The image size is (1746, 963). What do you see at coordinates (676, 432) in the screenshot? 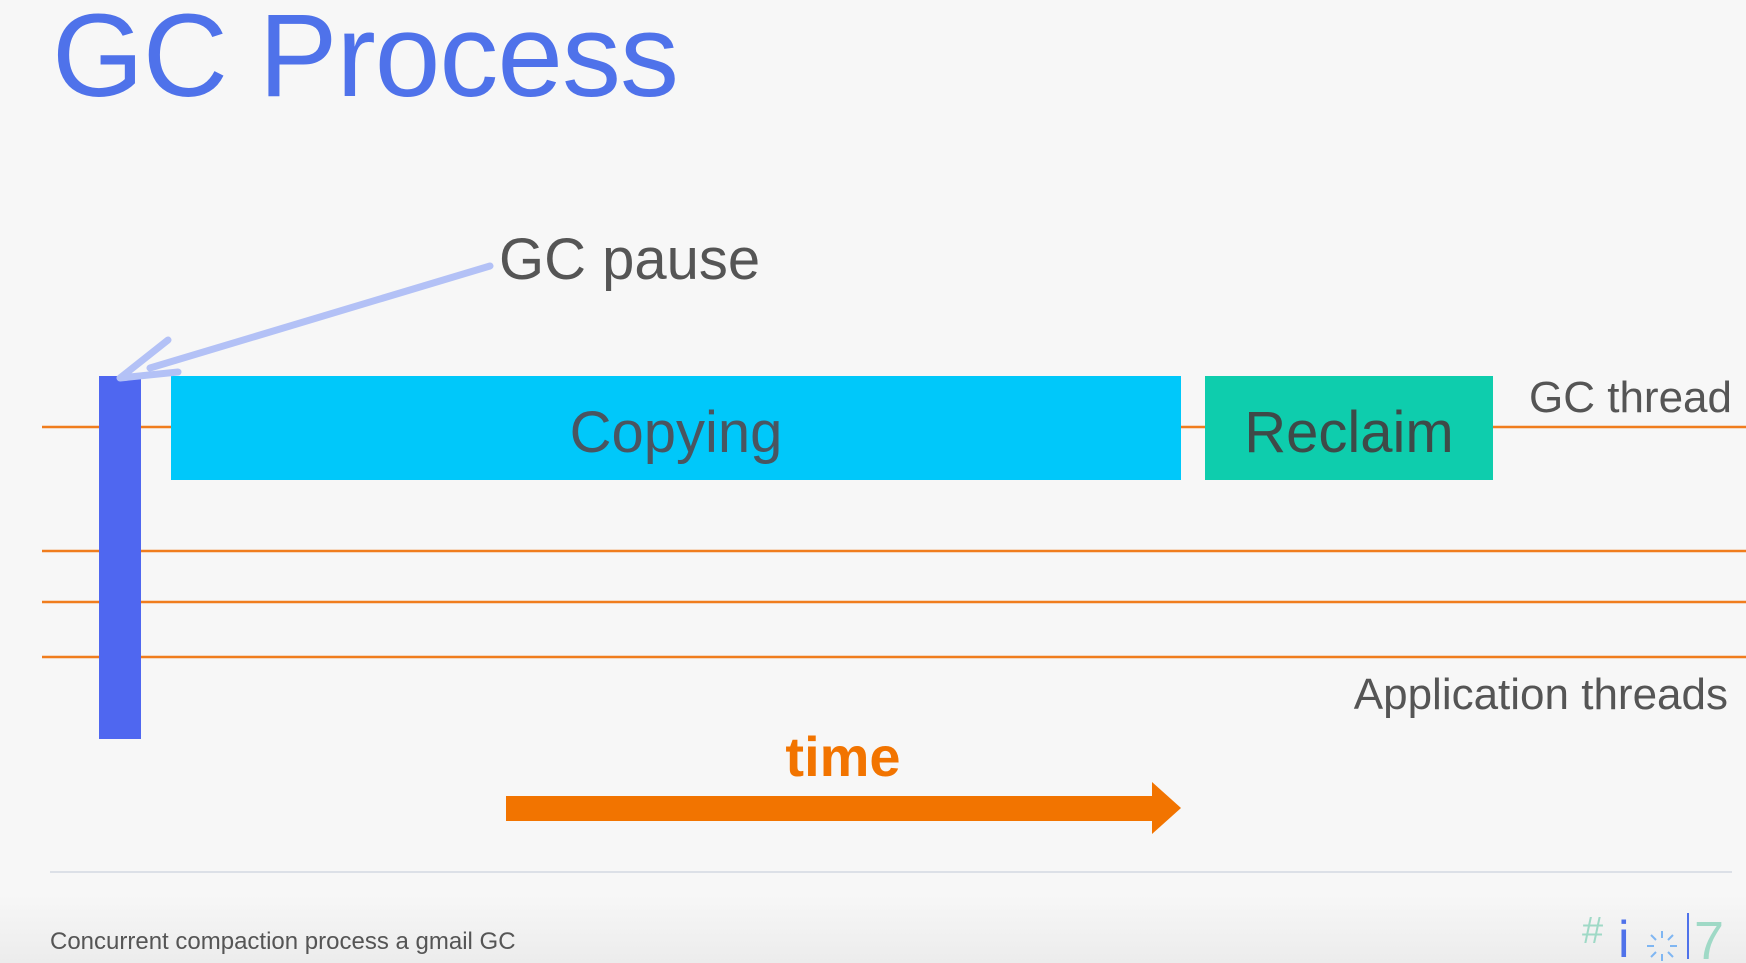
I see `copying-label: Copying` at bounding box center [676, 432].